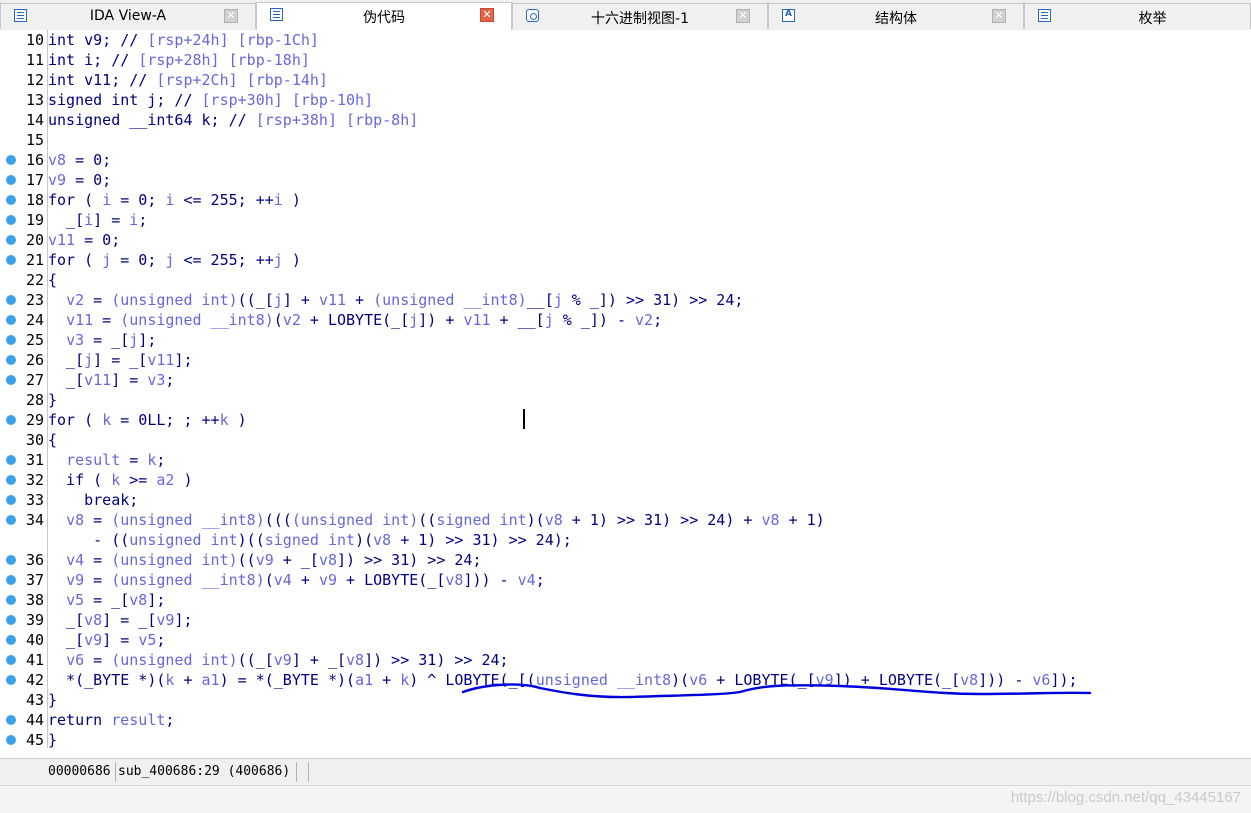 This screenshot has height=813, width=1251. I want to click on tab-enums: 枚举, so click(1137, 16).